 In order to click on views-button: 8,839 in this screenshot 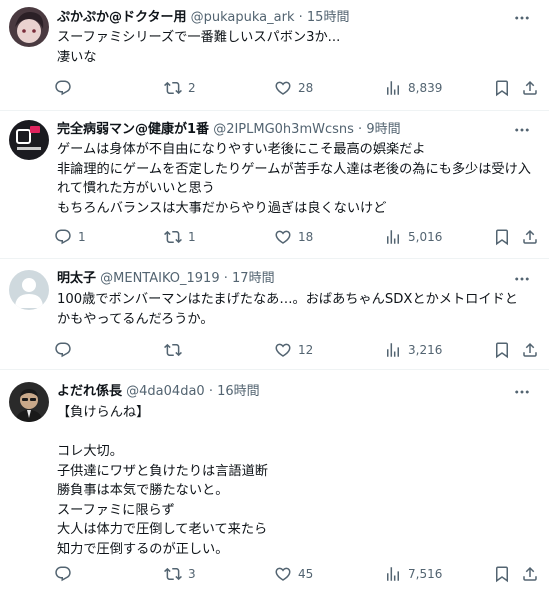, I will do `click(413, 88)`.